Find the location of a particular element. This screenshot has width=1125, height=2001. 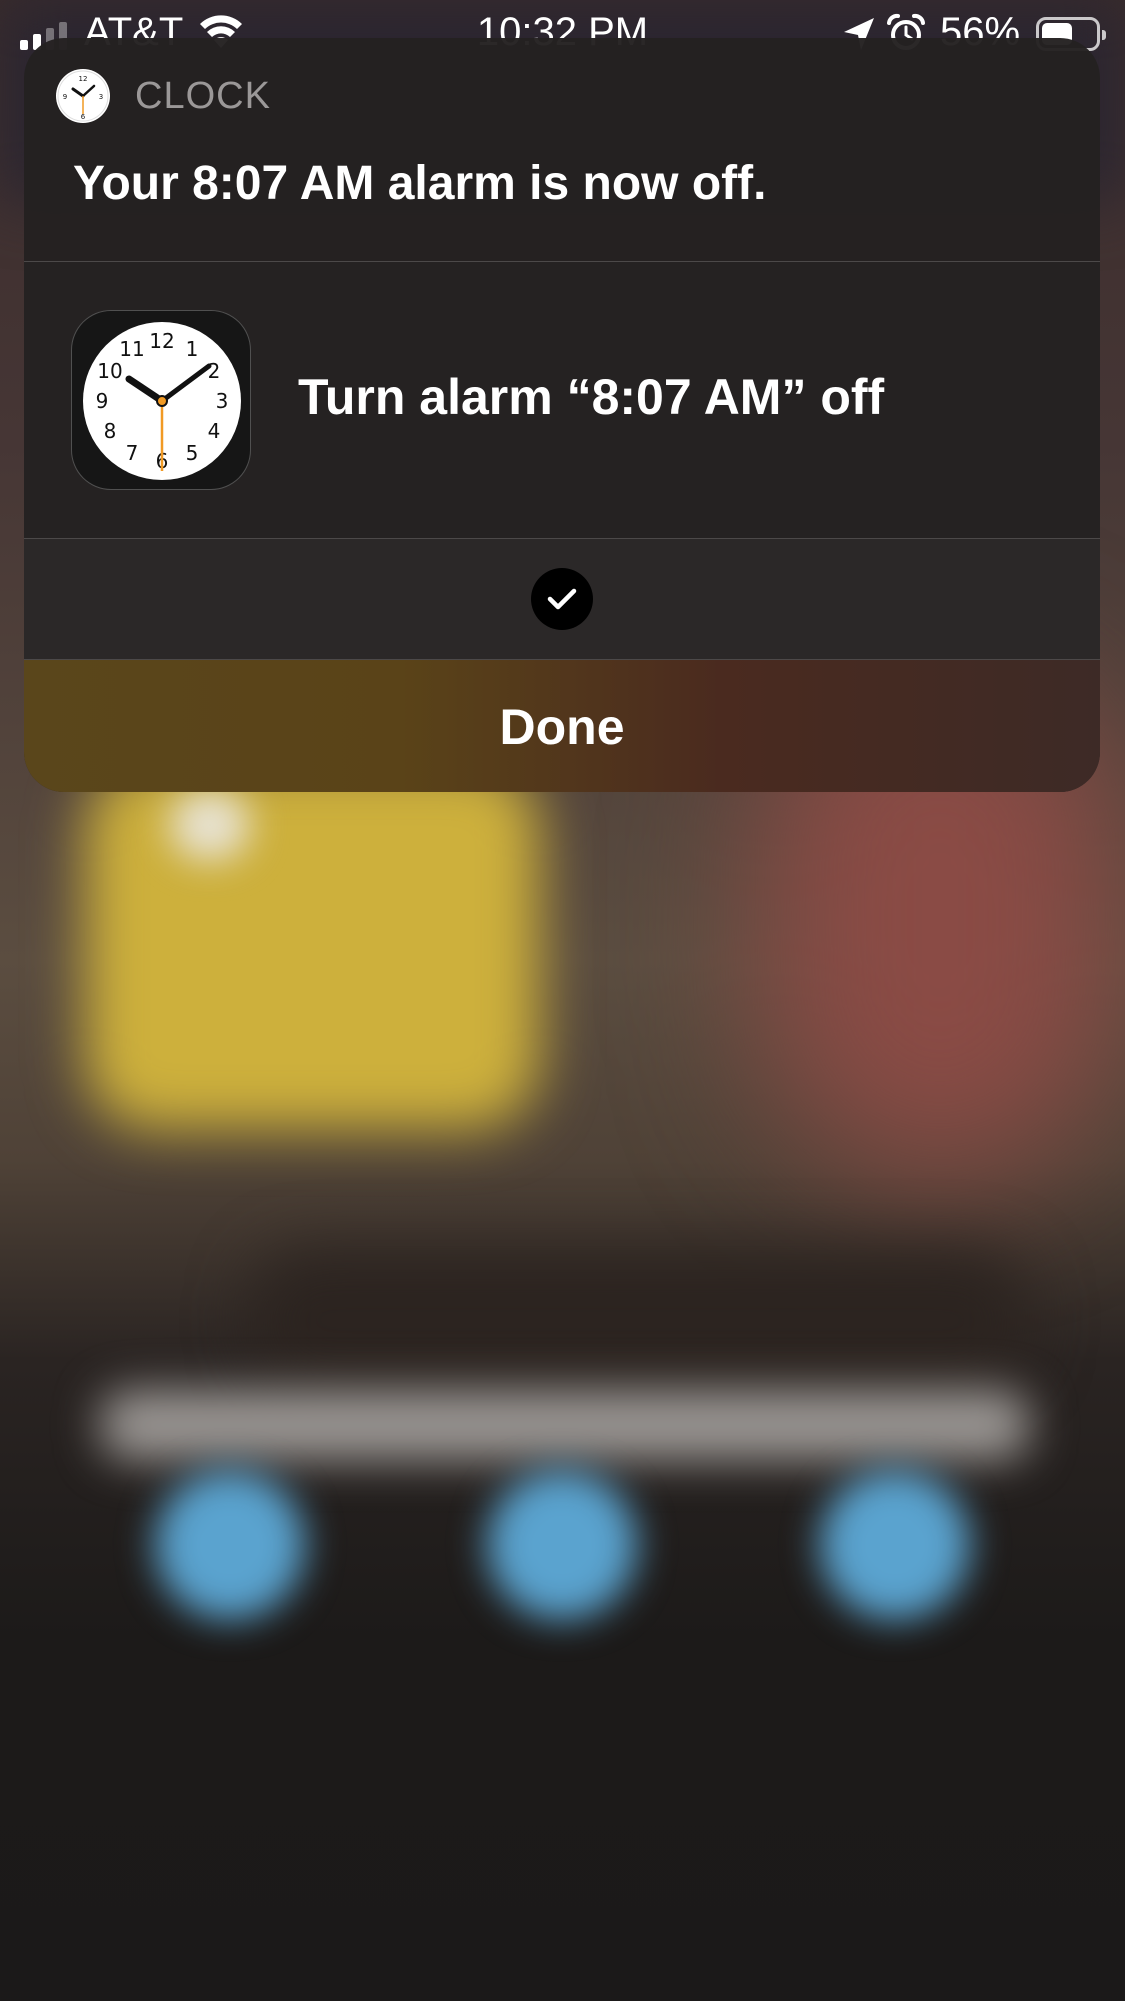

alarm-off-message: Your 8:07 AM alarm is now off. is located at coordinates (420, 183).